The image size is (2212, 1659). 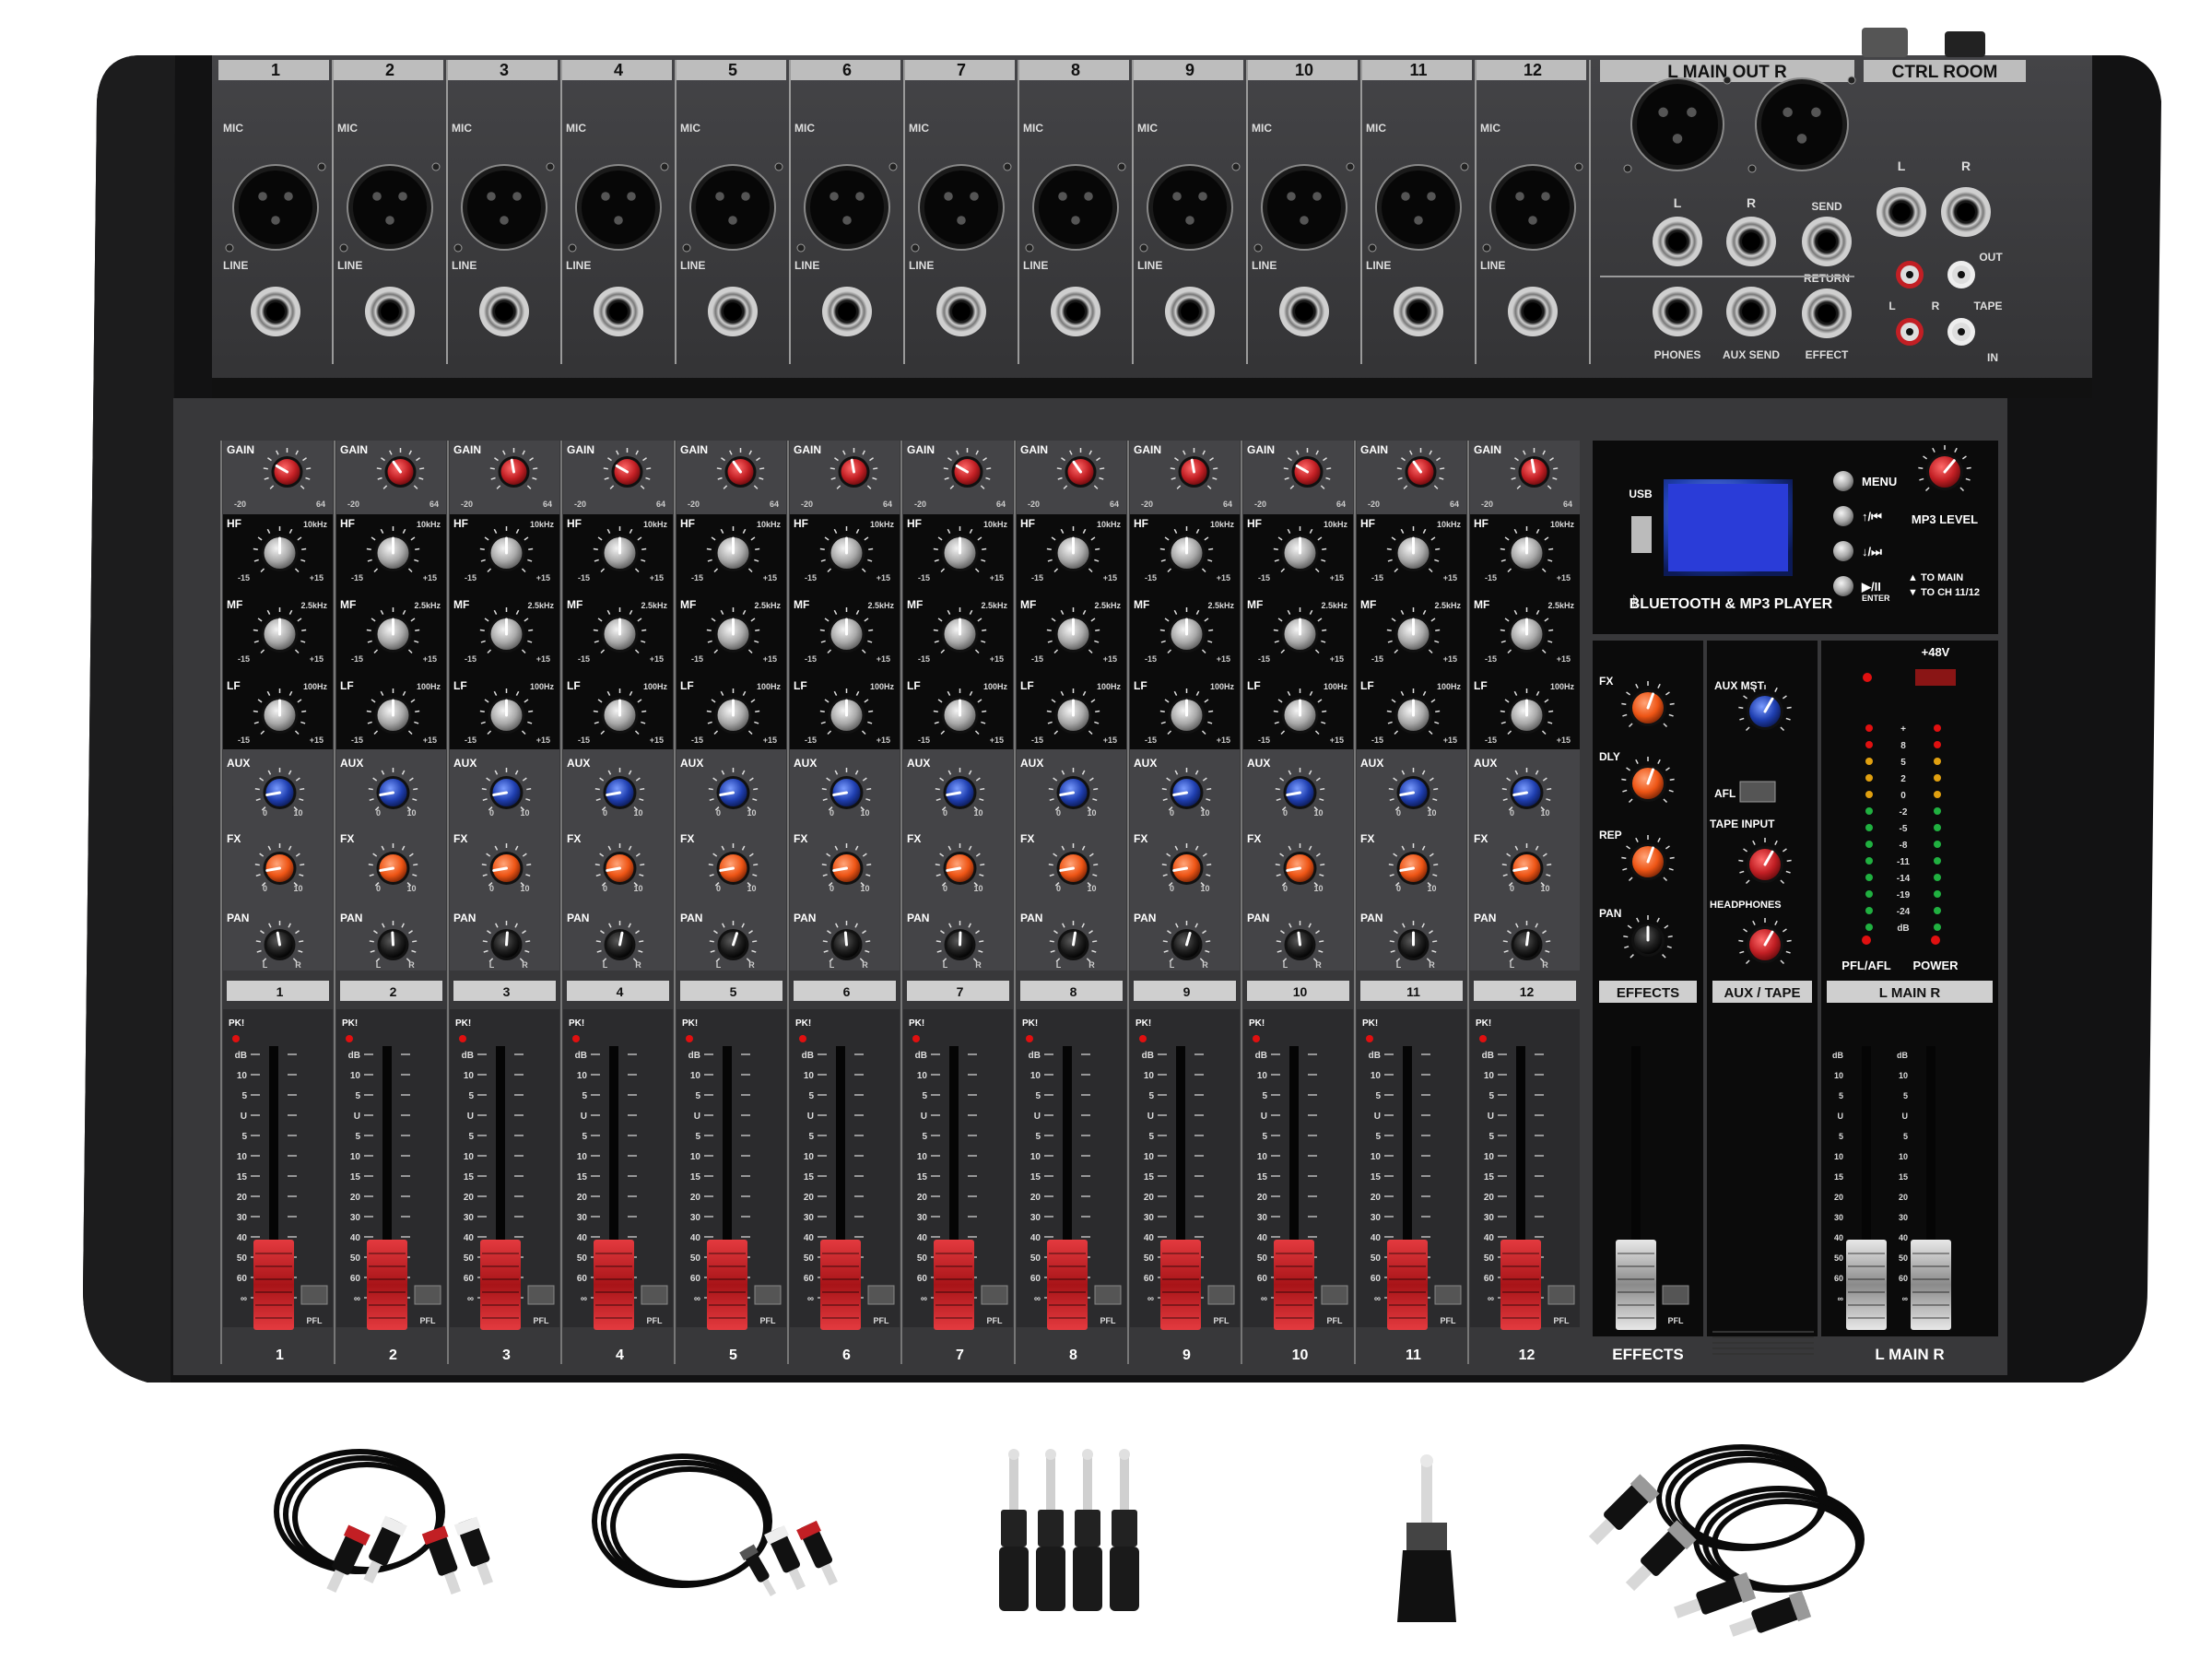 What do you see at coordinates (1109, 524) in the screenshot?
I see `hf-freq-label: 10kHz` at bounding box center [1109, 524].